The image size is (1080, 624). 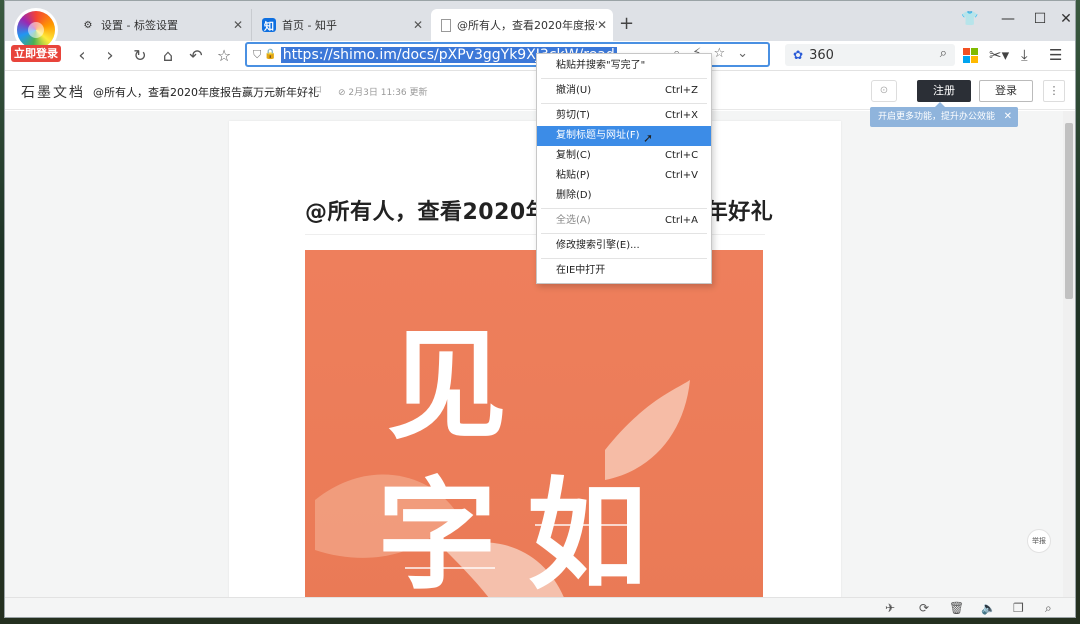 What do you see at coordinates (1024, 55) in the screenshot?
I see `download-icon: ⤓` at bounding box center [1024, 55].